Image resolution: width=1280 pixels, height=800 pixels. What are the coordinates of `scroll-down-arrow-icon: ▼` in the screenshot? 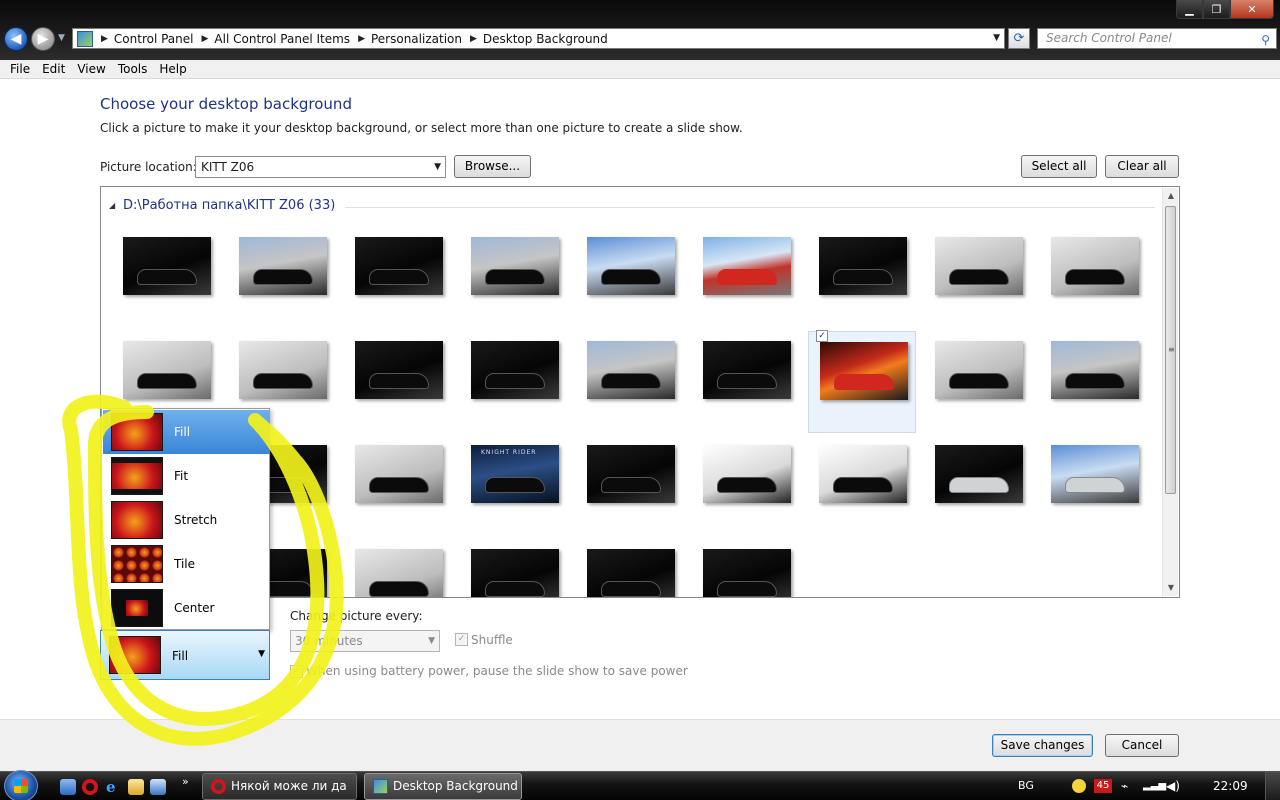 It's located at (1171, 588).